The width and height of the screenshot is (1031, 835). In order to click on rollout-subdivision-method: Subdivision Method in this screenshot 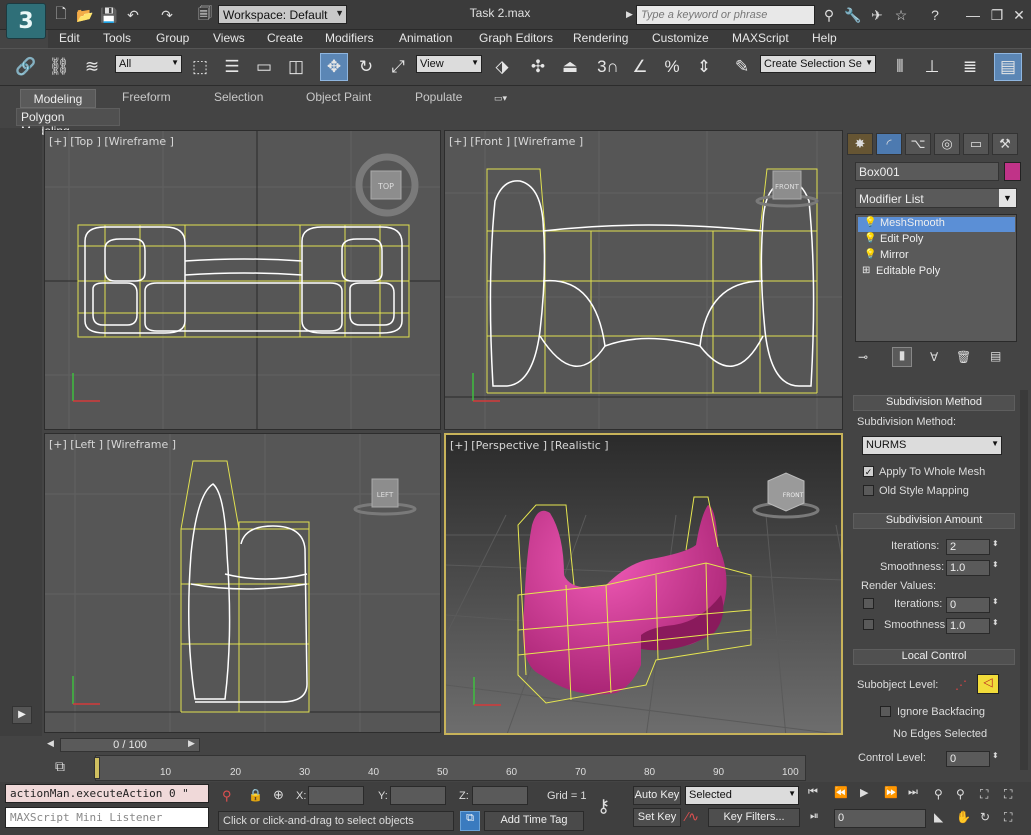, I will do `click(934, 403)`.